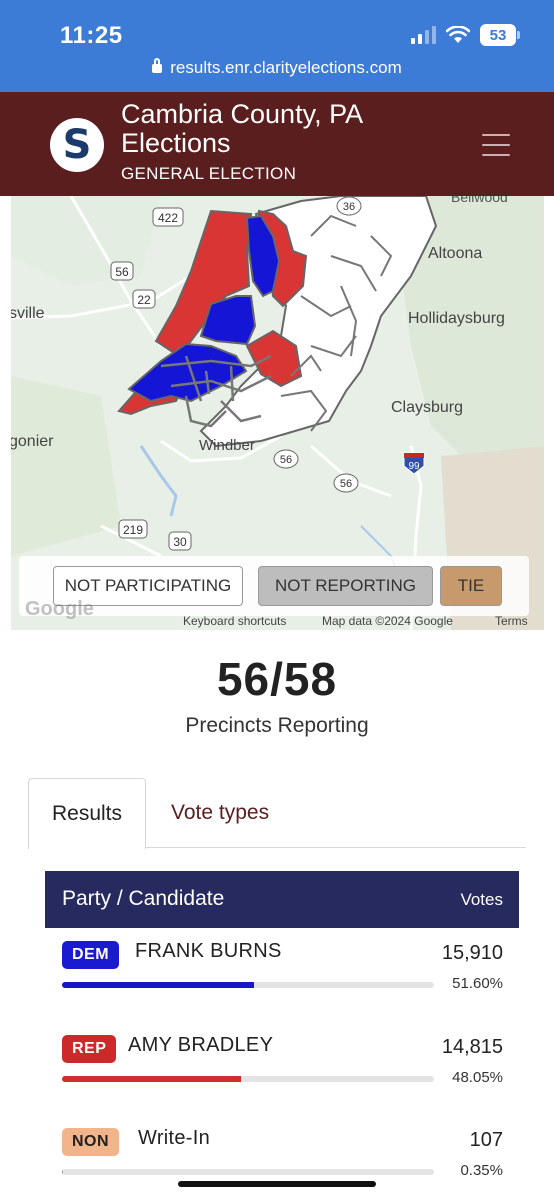  Describe the element at coordinates (143, 898) in the screenshot. I see `header-party-candidate: Party / Candidate` at that location.